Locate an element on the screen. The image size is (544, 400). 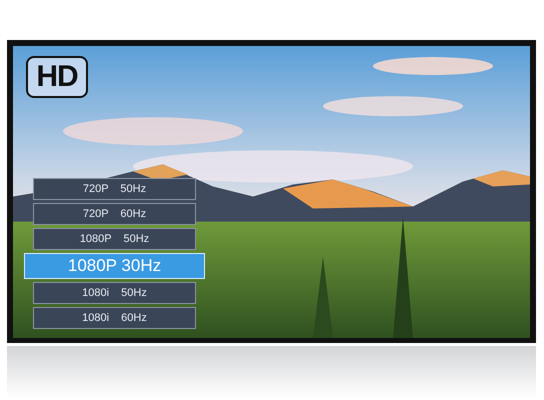
resolution-option: 720P 60Hz is located at coordinates (114, 214).